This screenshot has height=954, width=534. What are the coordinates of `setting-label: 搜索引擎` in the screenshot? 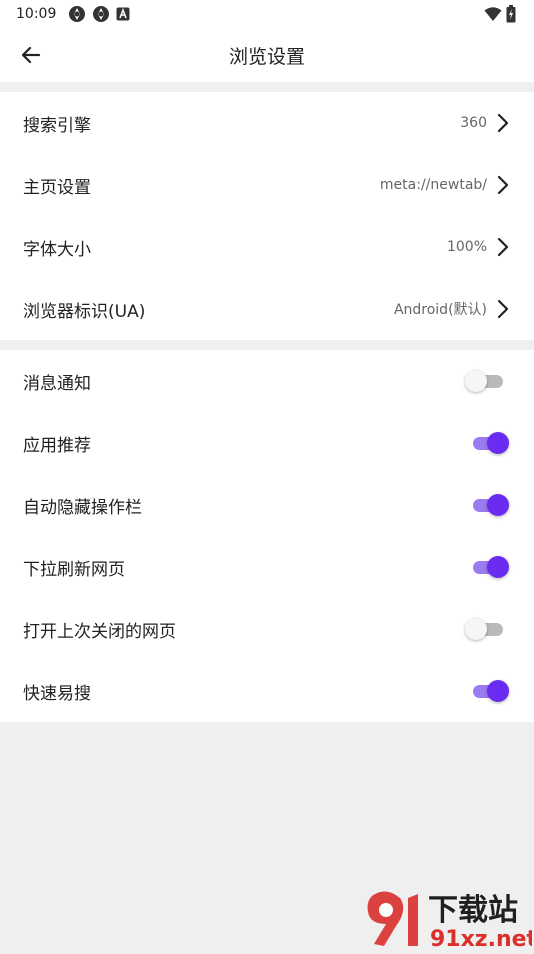 It's located at (57, 123).